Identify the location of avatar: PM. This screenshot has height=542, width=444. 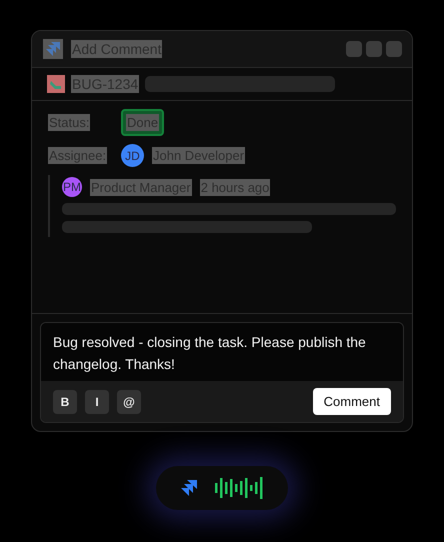
(72, 187).